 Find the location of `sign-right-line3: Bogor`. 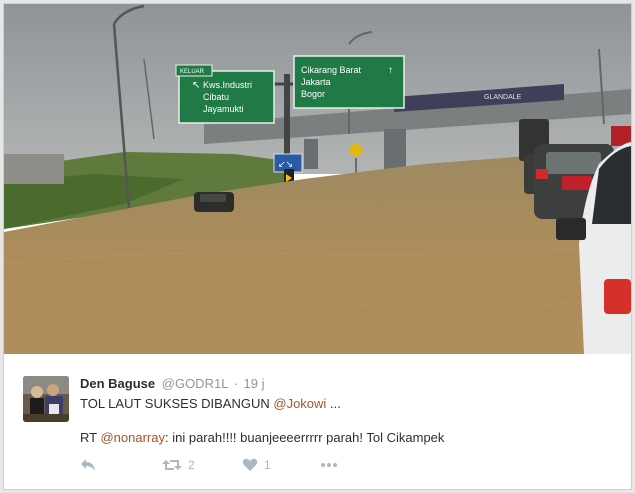

sign-right-line3: Bogor is located at coordinates (313, 94).